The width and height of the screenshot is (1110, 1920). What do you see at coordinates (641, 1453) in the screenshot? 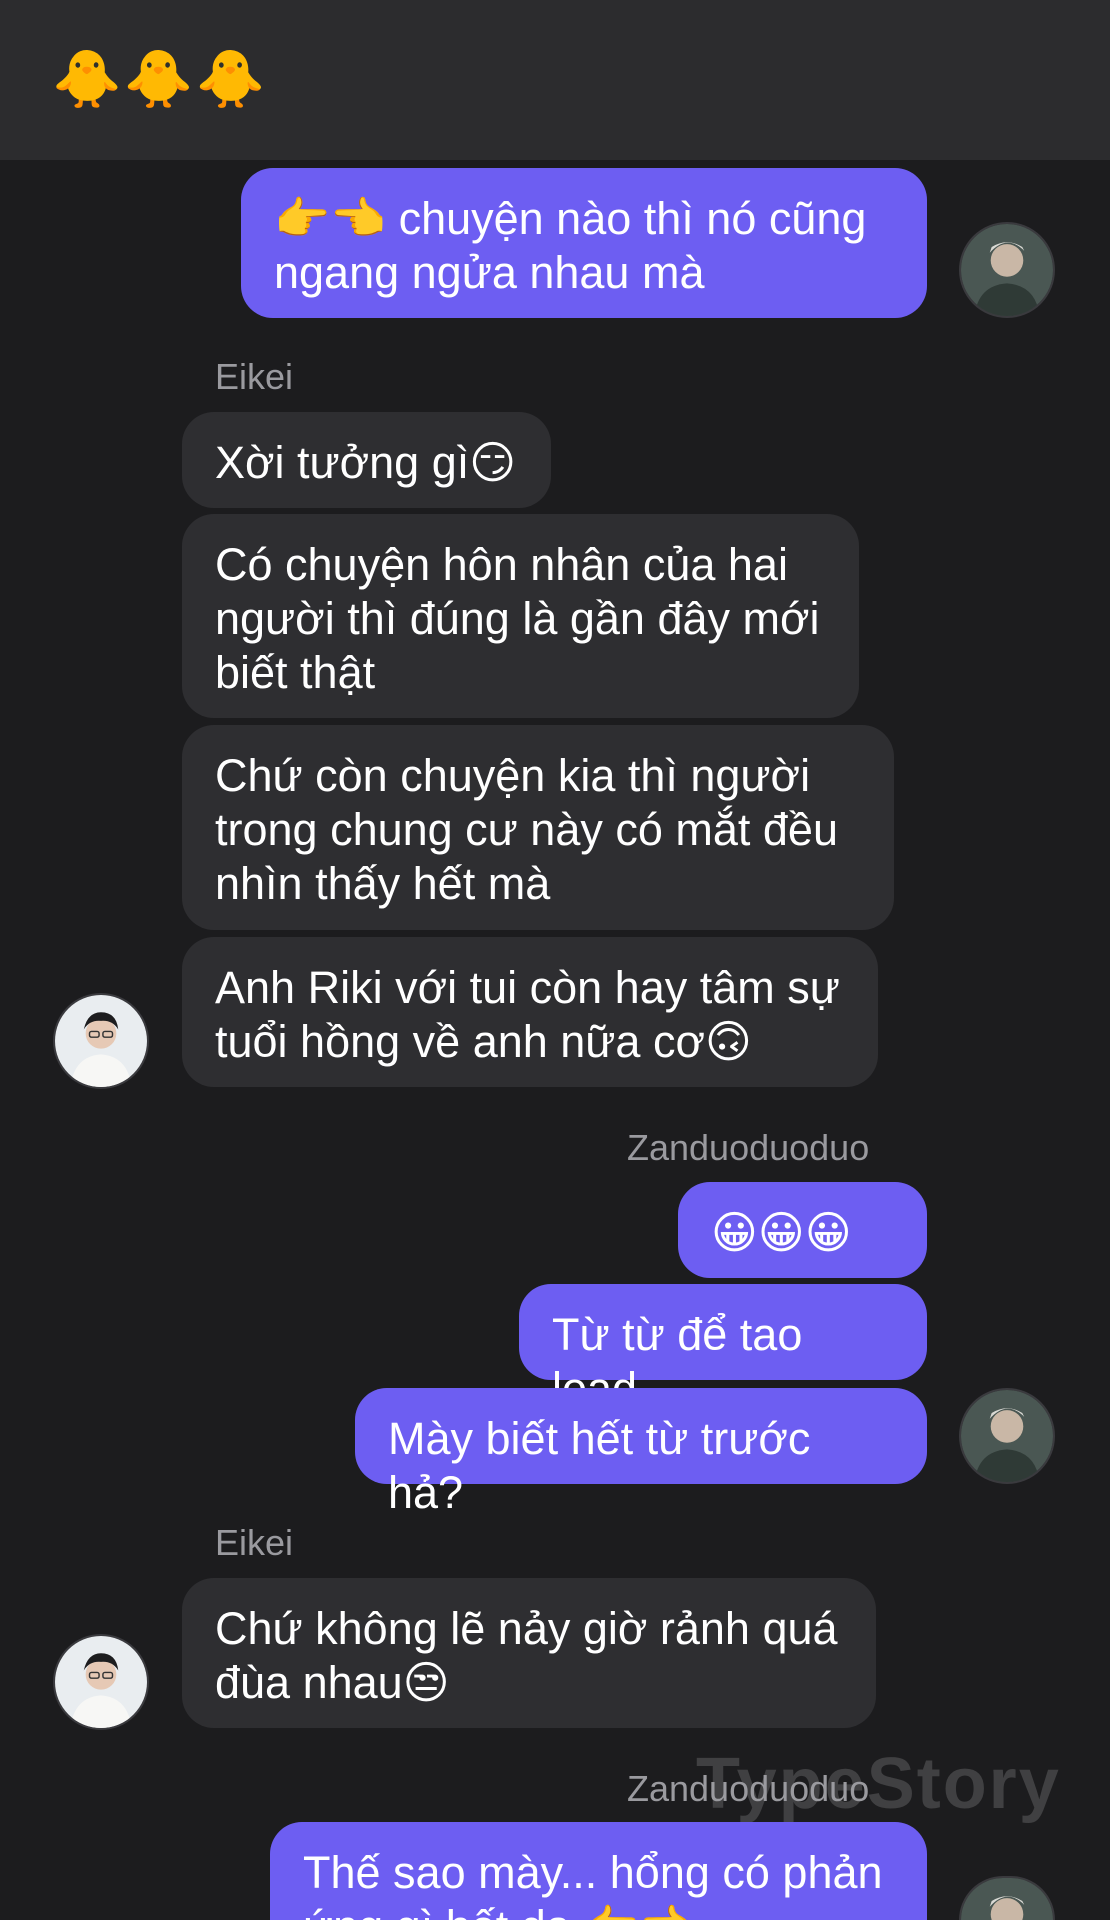
I see `message-bubble-outgoing: Mày biết hết từ trước hả?` at bounding box center [641, 1453].